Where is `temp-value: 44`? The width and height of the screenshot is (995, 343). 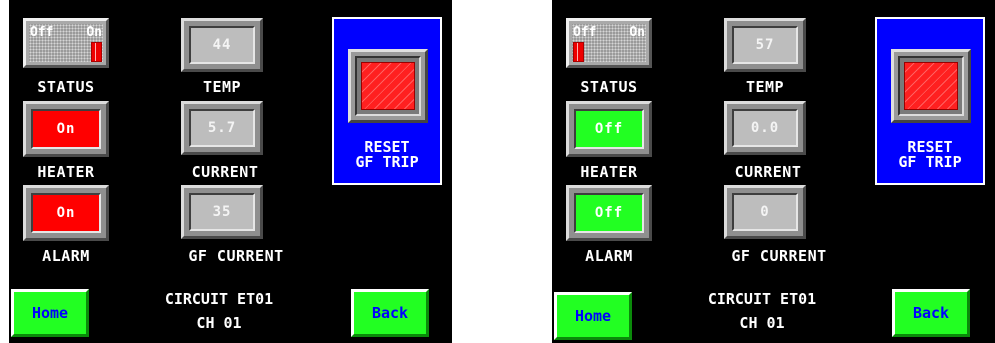 temp-value: 44 is located at coordinates (222, 45).